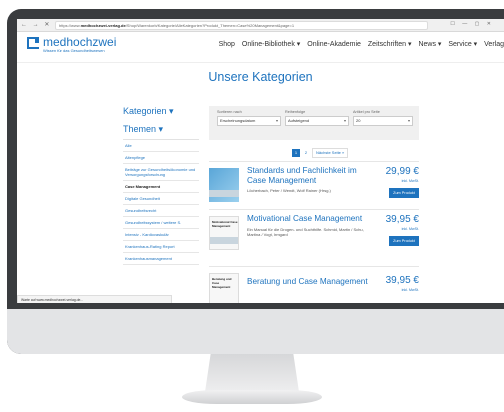 Image resolution: width=504 pixels, height=412 pixels. What do you see at coordinates (358, 120) in the screenshot?
I see `per-page-value: 20` at bounding box center [358, 120].